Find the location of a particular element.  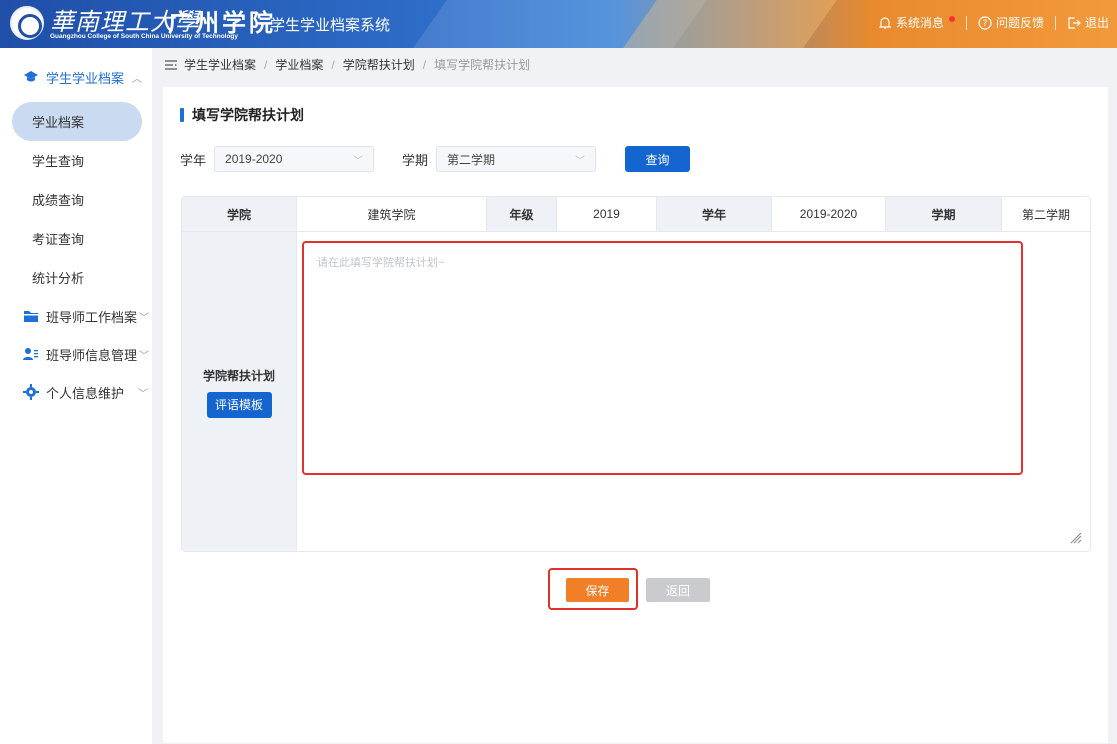

sidebar-group-student-archive: 学生学业档案 ︿ is located at coordinates (76, 77).